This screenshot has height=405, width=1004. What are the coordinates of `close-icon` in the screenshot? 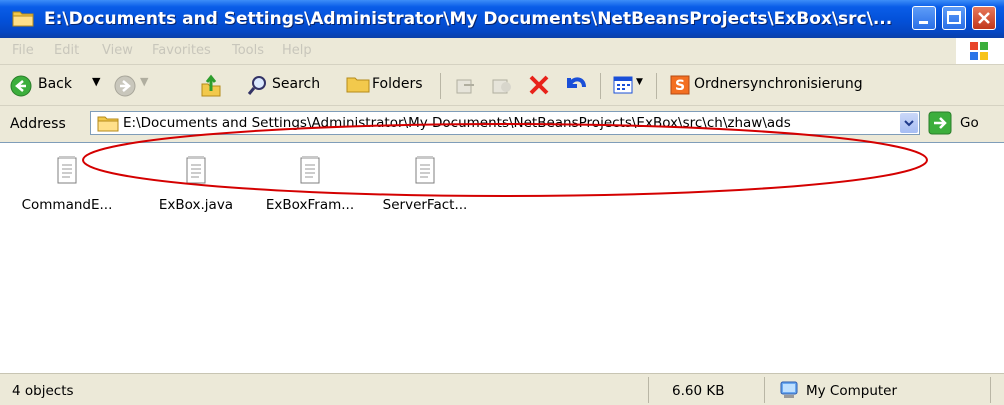 It's located at (984, 18).